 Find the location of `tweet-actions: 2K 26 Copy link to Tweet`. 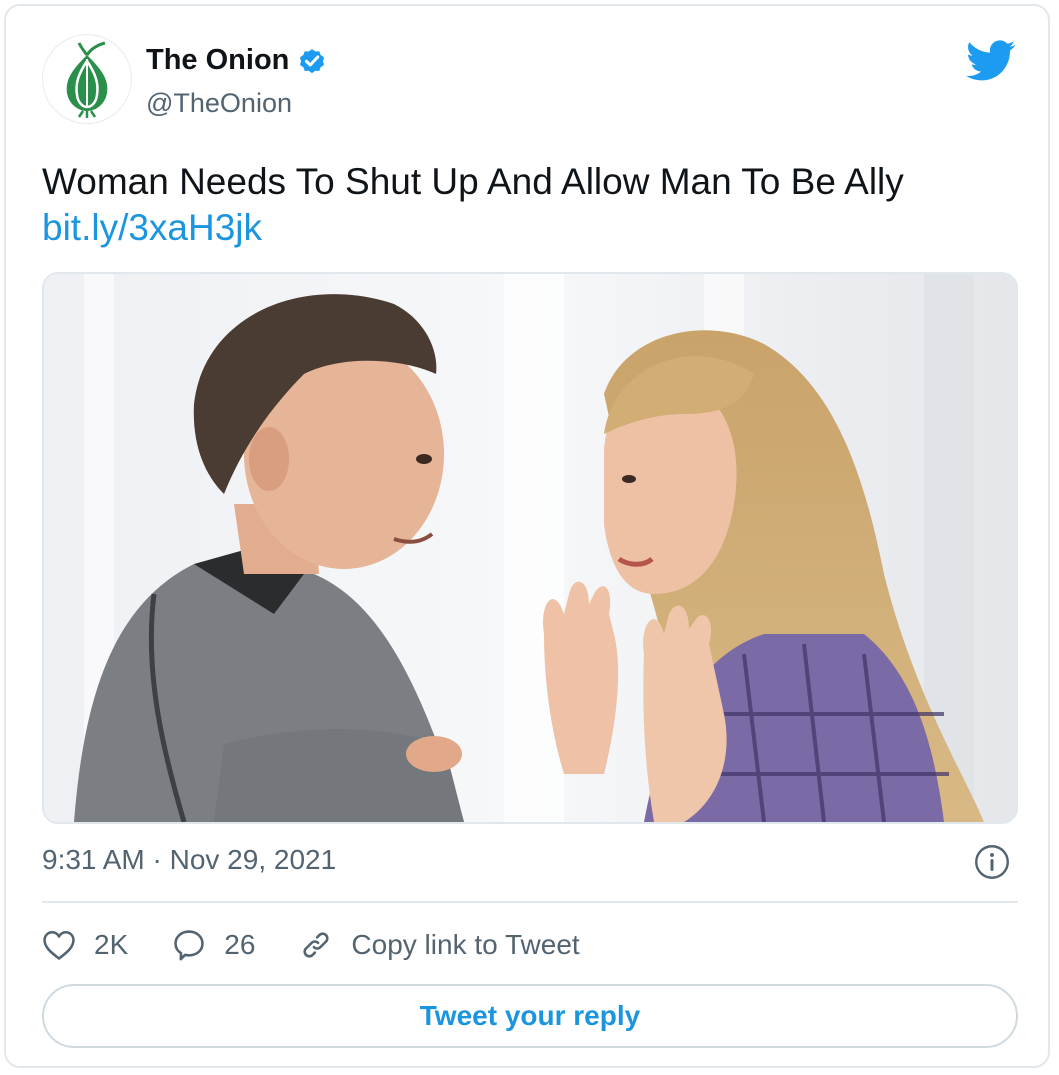

tweet-actions: 2K 26 Copy link to Tweet is located at coordinates (333, 945).